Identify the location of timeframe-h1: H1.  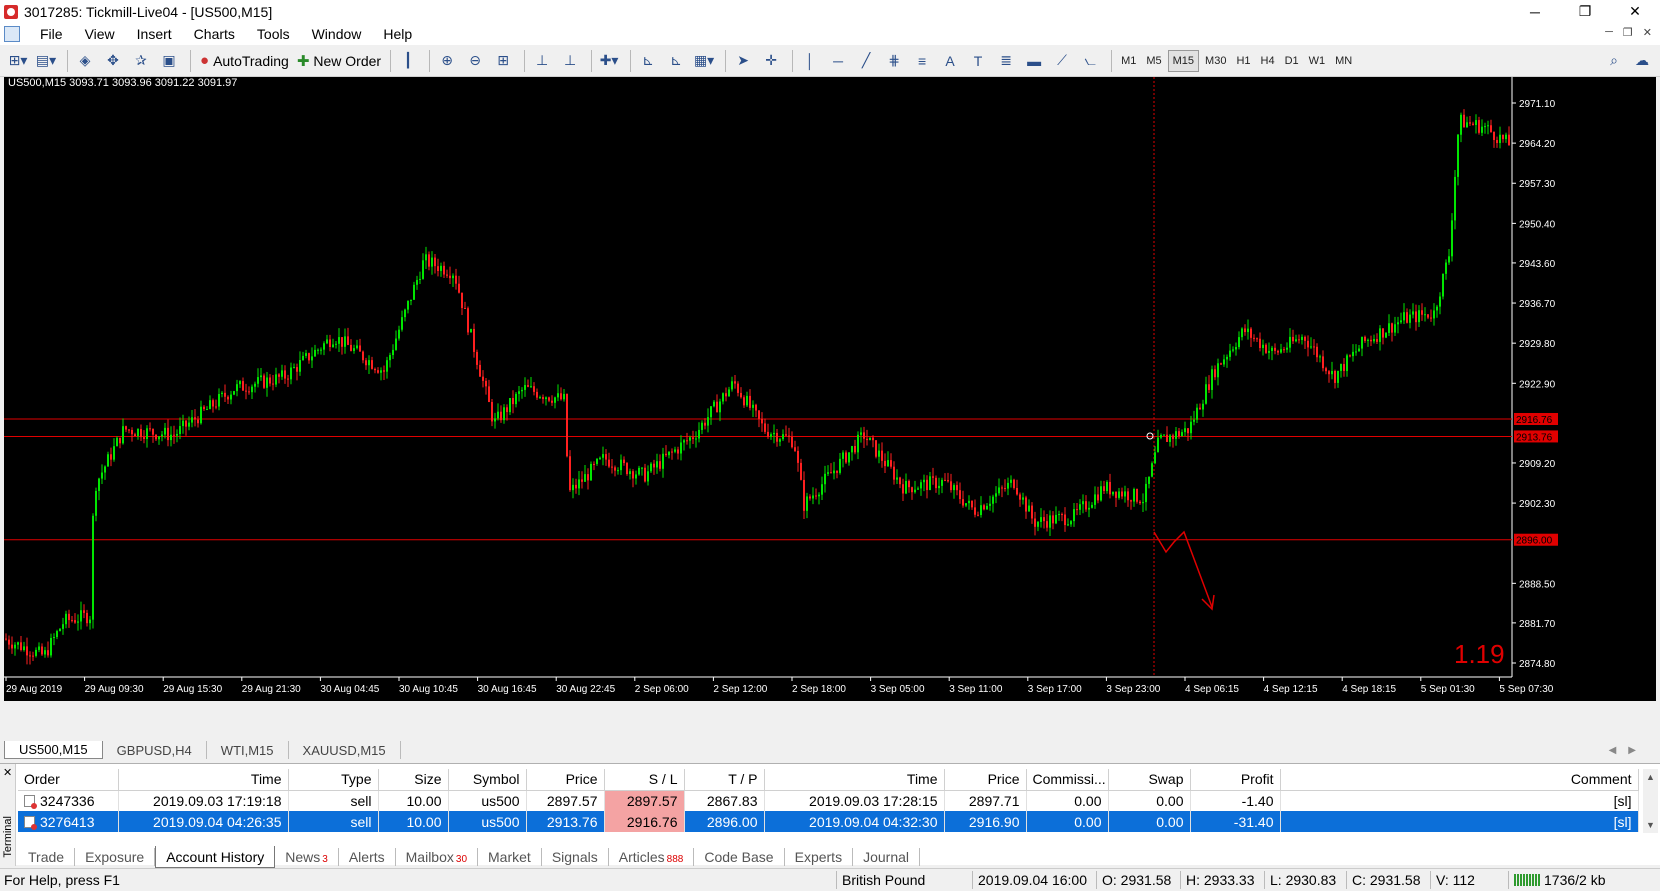
(1243, 61).